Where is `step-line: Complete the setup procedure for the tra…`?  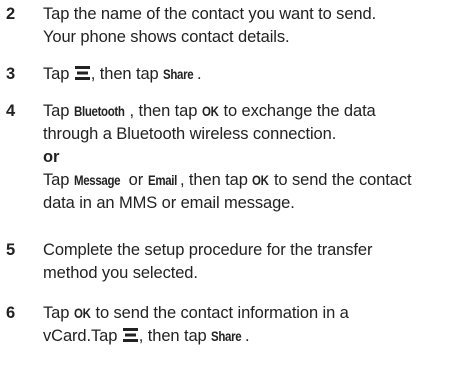 step-line: Complete the setup procedure for the tra… is located at coordinates (208, 250).